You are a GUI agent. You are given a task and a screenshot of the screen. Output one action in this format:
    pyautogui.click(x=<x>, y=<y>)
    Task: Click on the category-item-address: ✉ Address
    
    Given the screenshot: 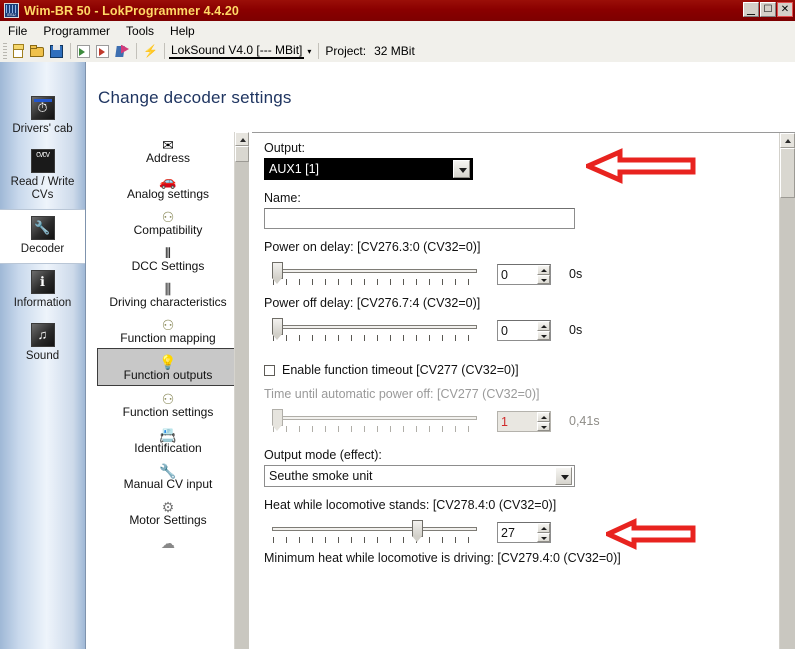 What is the action you would take?
    pyautogui.click(x=168, y=150)
    